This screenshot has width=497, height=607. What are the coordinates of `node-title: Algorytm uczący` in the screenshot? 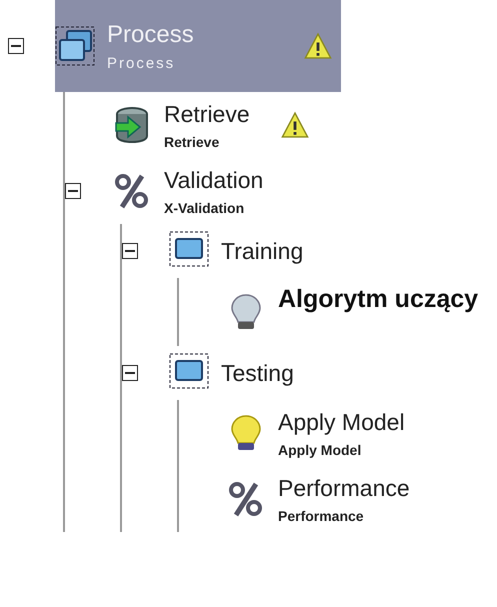 It's located at (378, 299).